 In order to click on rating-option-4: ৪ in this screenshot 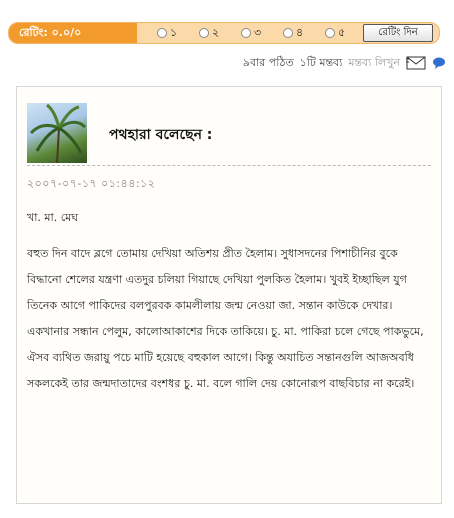, I will do `click(301, 33)`.